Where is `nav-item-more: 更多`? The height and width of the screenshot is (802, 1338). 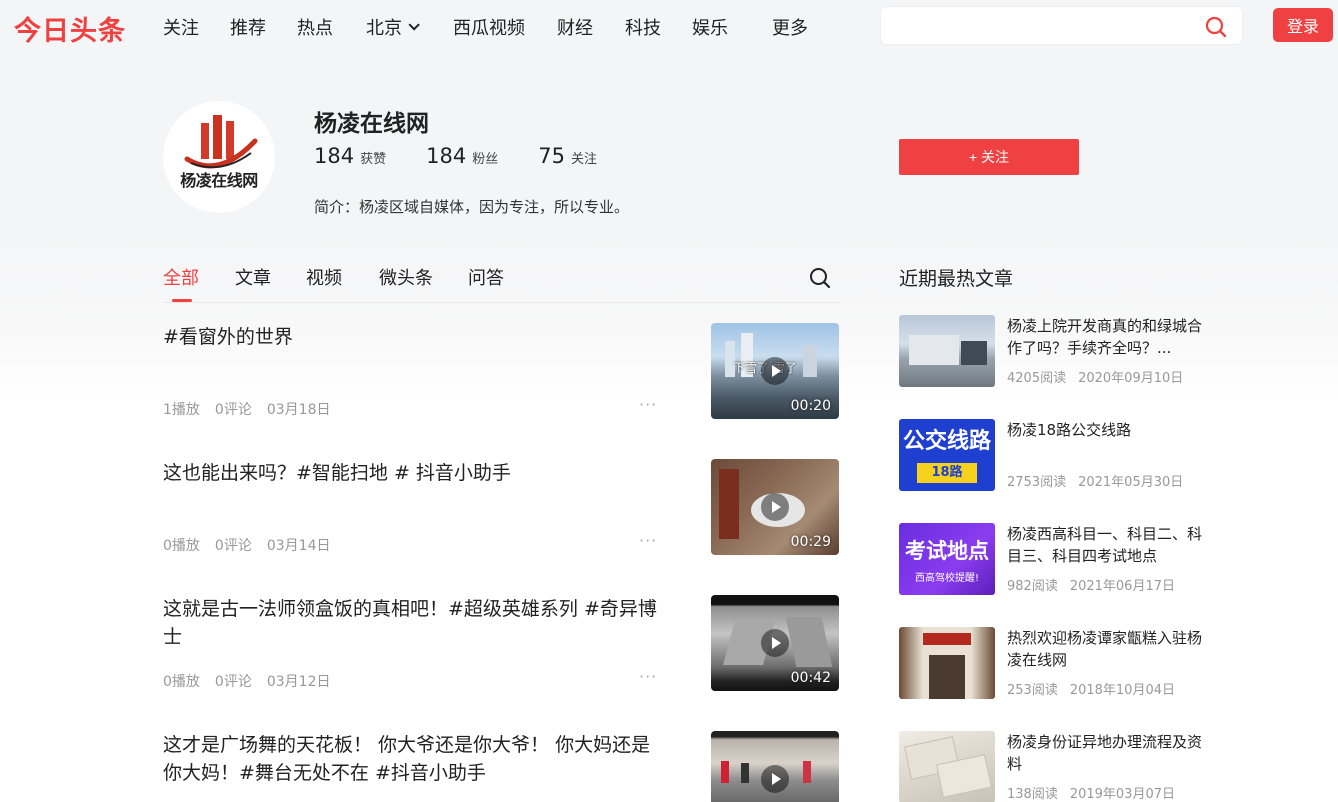
nav-item-more: 更多 is located at coordinates (790, 27).